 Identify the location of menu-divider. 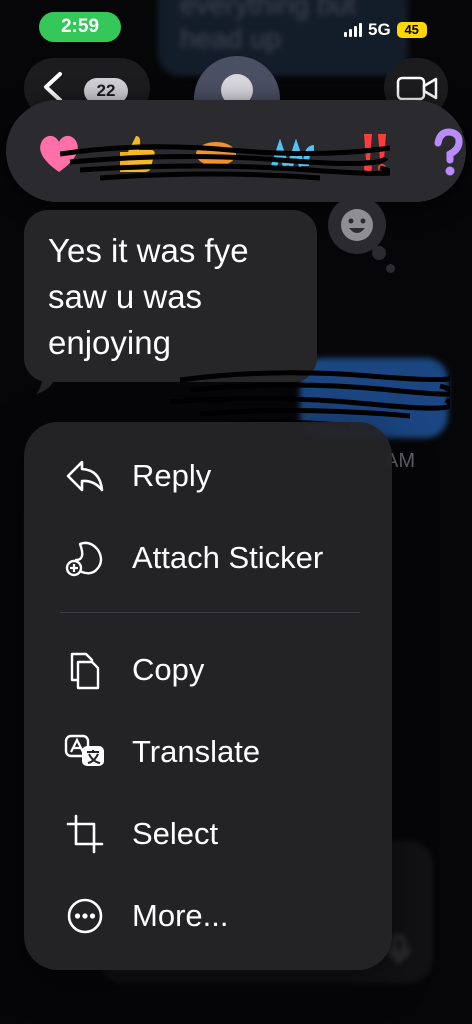
(210, 612).